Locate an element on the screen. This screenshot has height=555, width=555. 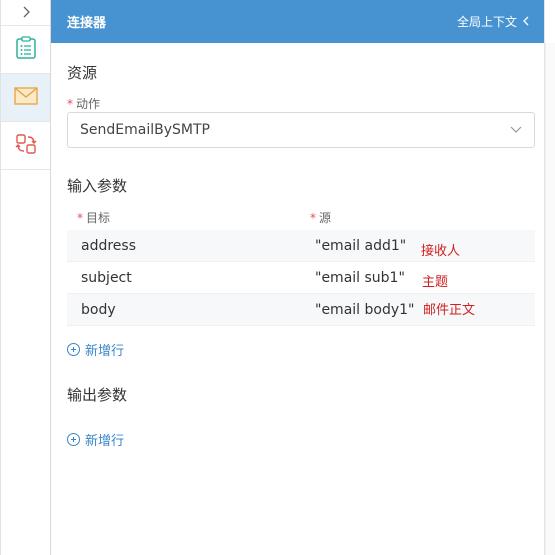
table-row: body "email body1" 邮件正文 is located at coordinates (301, 310).